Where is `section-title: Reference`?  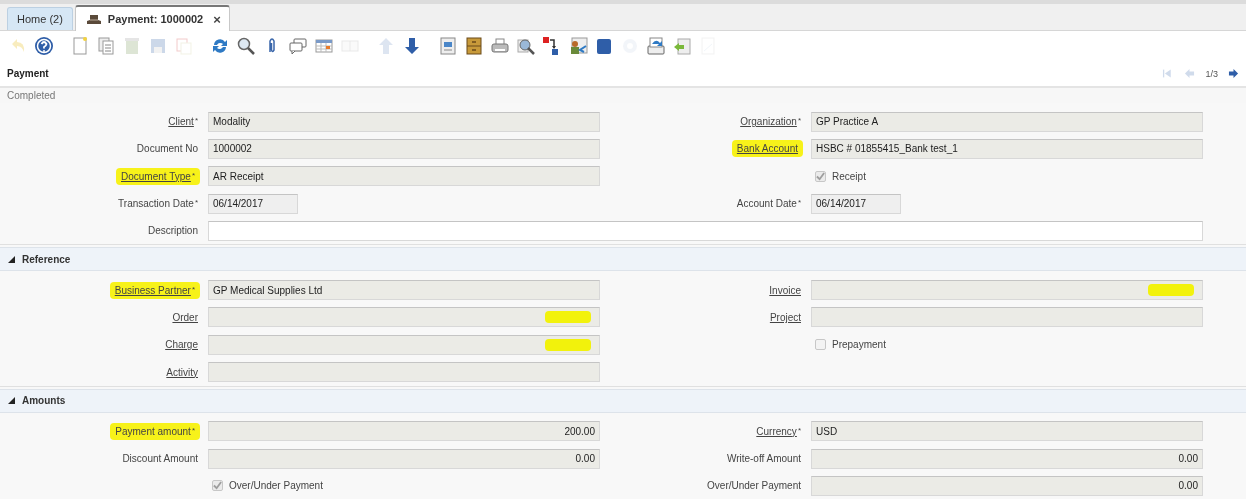 section-title: Reference is located at coordinates (46, 259).